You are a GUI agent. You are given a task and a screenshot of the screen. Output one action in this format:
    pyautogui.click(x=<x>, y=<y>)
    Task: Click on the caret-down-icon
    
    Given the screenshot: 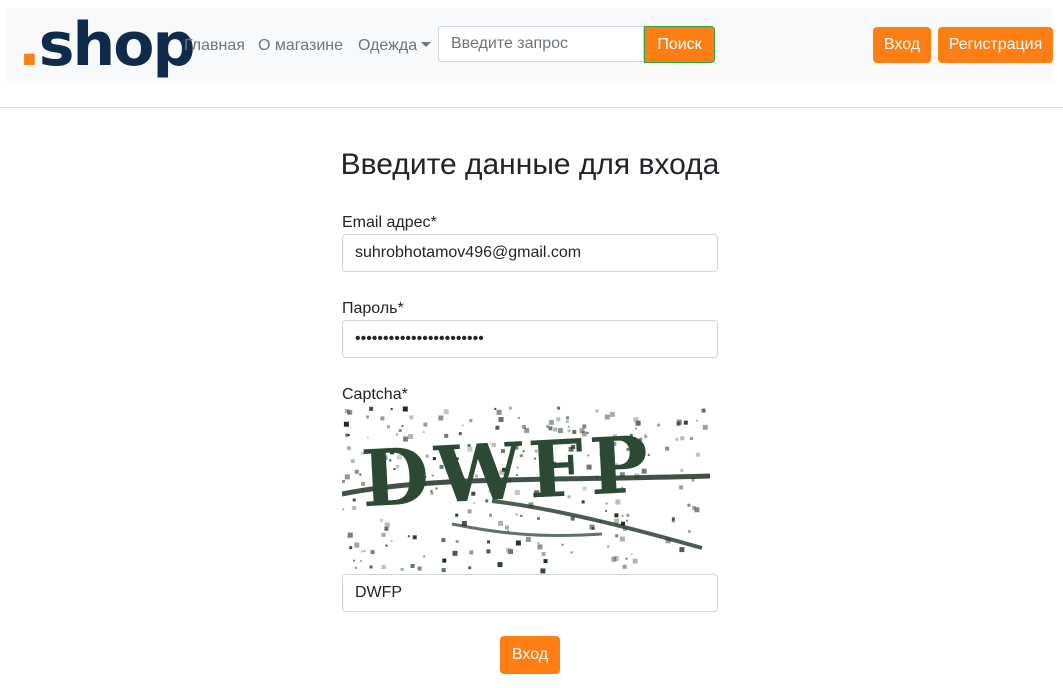 What is the action you would take?
    pyautogui.click(x=426, y=44)
    